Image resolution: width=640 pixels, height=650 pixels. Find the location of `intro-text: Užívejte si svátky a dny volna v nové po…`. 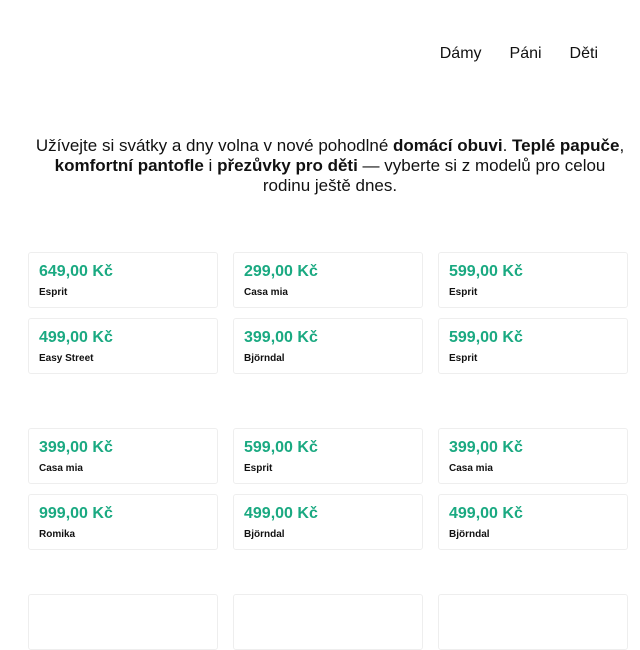

intro-text: Užívejte si svátky a dny volna v nové po… is located at coordinates (330, 166).